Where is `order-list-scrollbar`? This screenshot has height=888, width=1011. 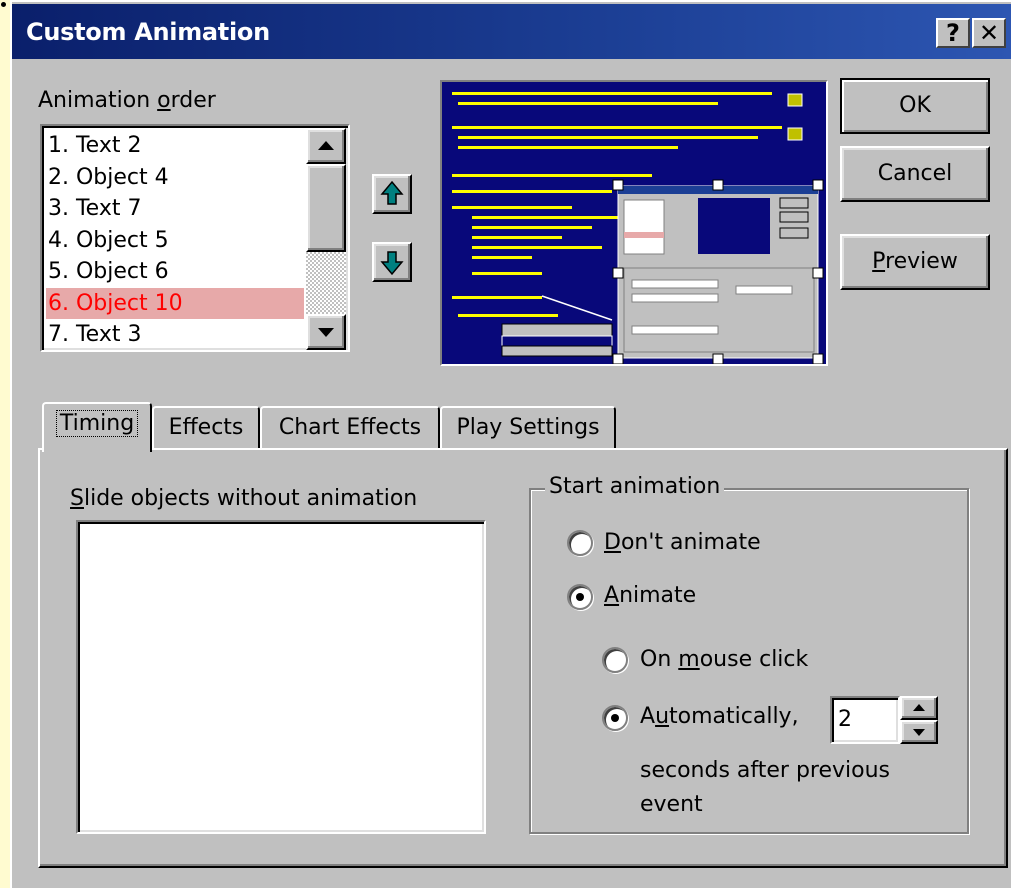 order-list-scrollbar is located at coordinates (326, 239).